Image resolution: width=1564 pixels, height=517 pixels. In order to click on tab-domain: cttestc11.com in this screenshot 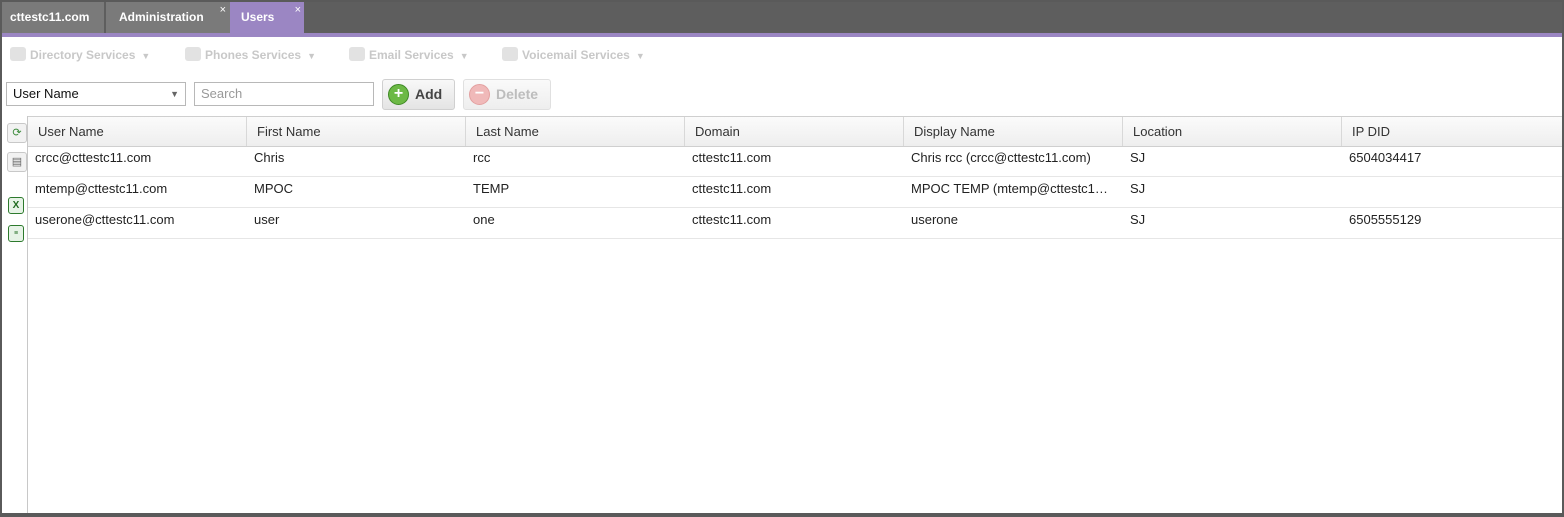, I will do `click(53, 17)`.